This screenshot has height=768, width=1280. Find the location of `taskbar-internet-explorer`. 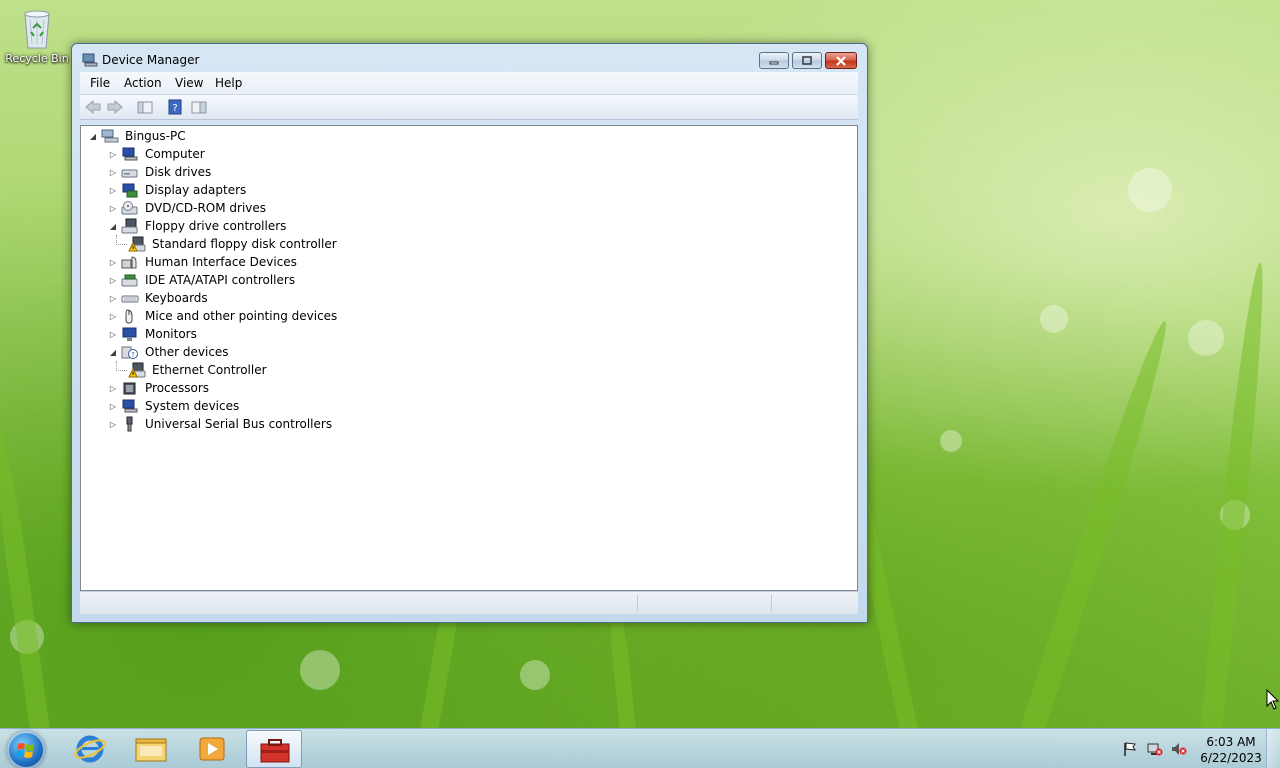

taskbar-internet-explorer is located at coordinates (90, 749).